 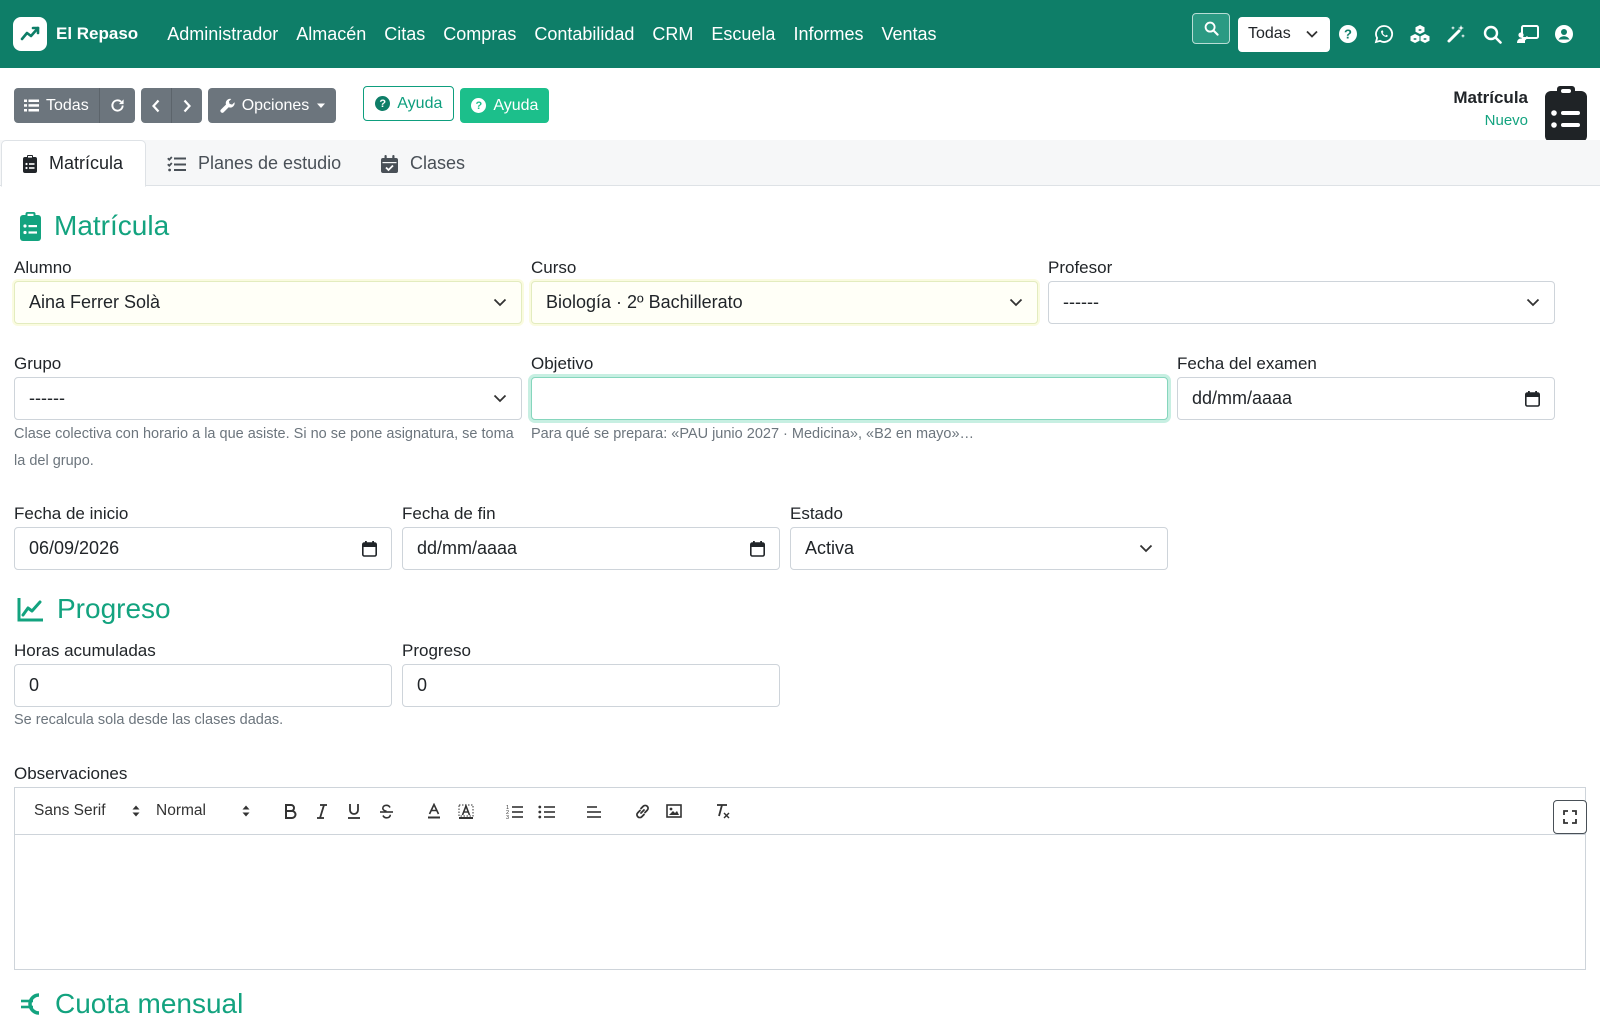 What do you see at coordinates (1528, 34) in the screenshot?
I see `chalkboard-user-icon` at bounding box center [1528, 34].